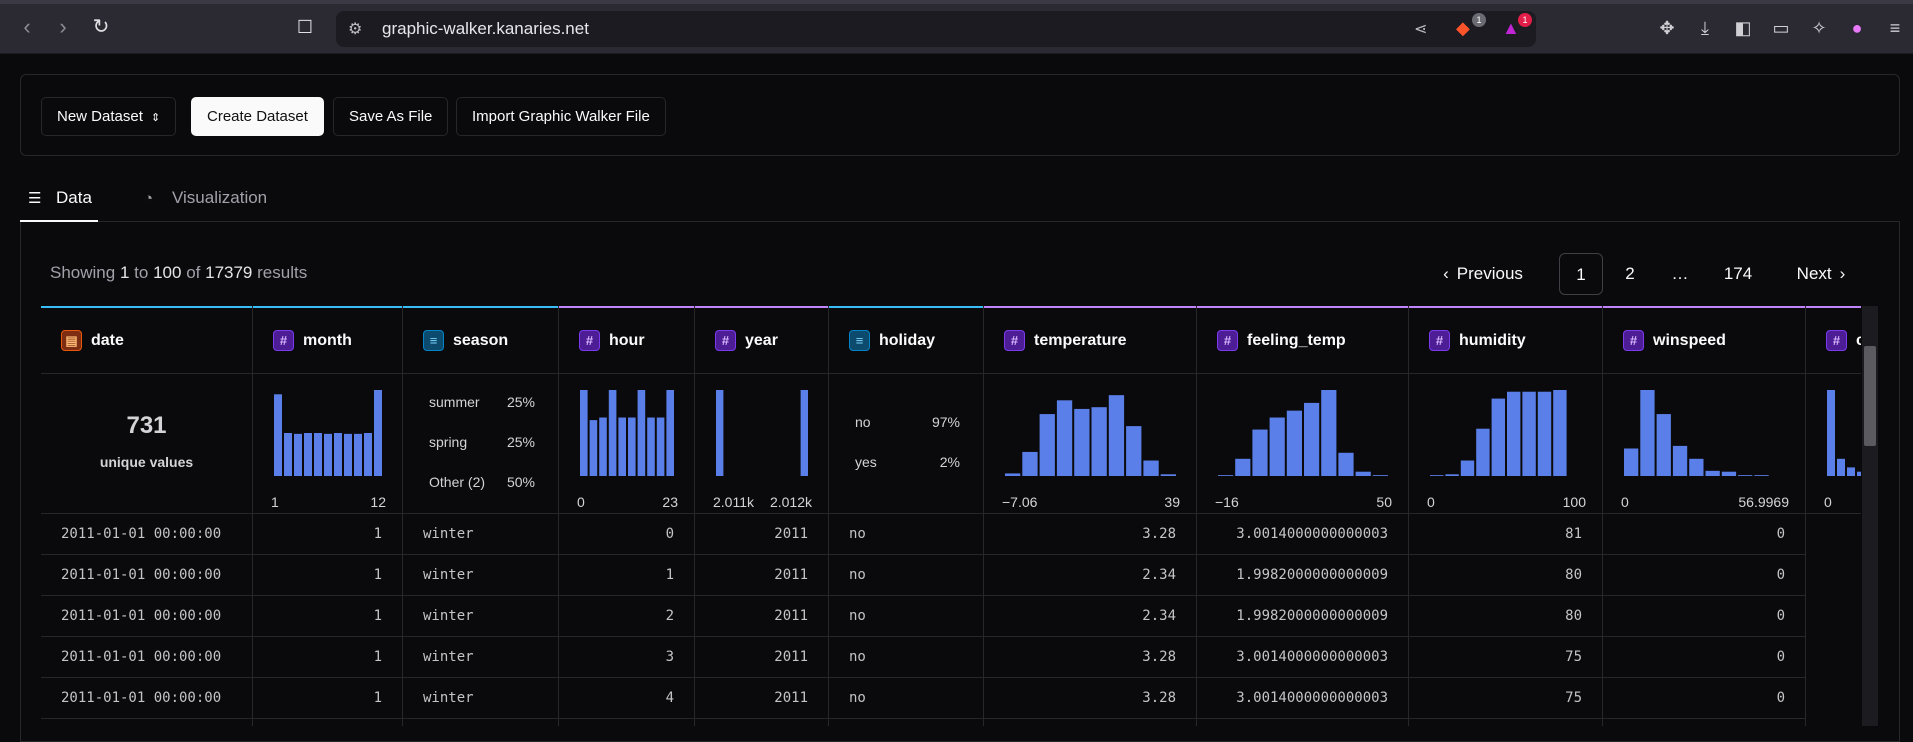 The height and width of the screenshot is (742, 1913). What do you see at coordinates (1667, 28) in the screenshot?
I see `extensions-icon: ✥` at bounding box center [1667, 28].